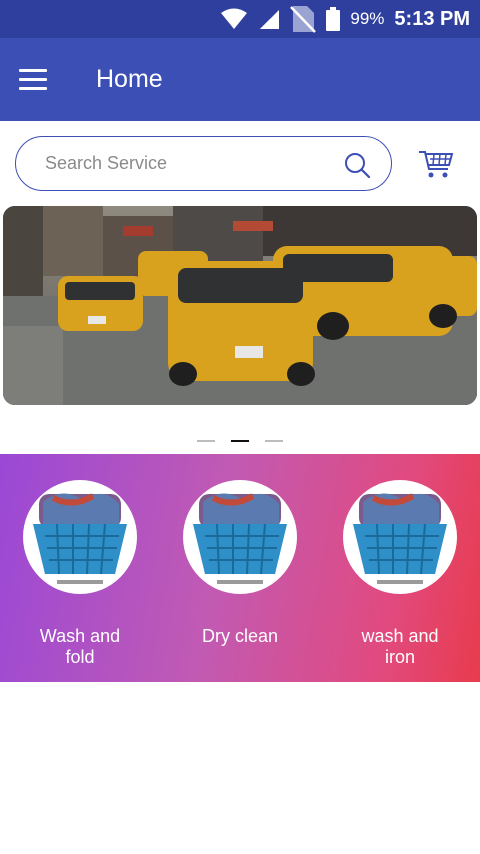 The height and width of the screenshot is (854, 480). What do you see at coordinates (106, 163) in the screenshot?
I see `search-placeholder: Search Service` at bounding box center [106, 163].